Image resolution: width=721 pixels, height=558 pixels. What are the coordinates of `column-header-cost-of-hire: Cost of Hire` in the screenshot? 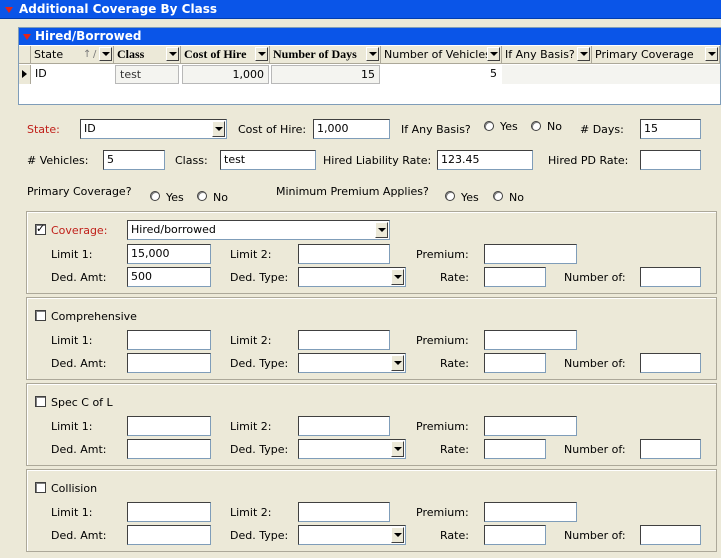 It's located at (225, 55).